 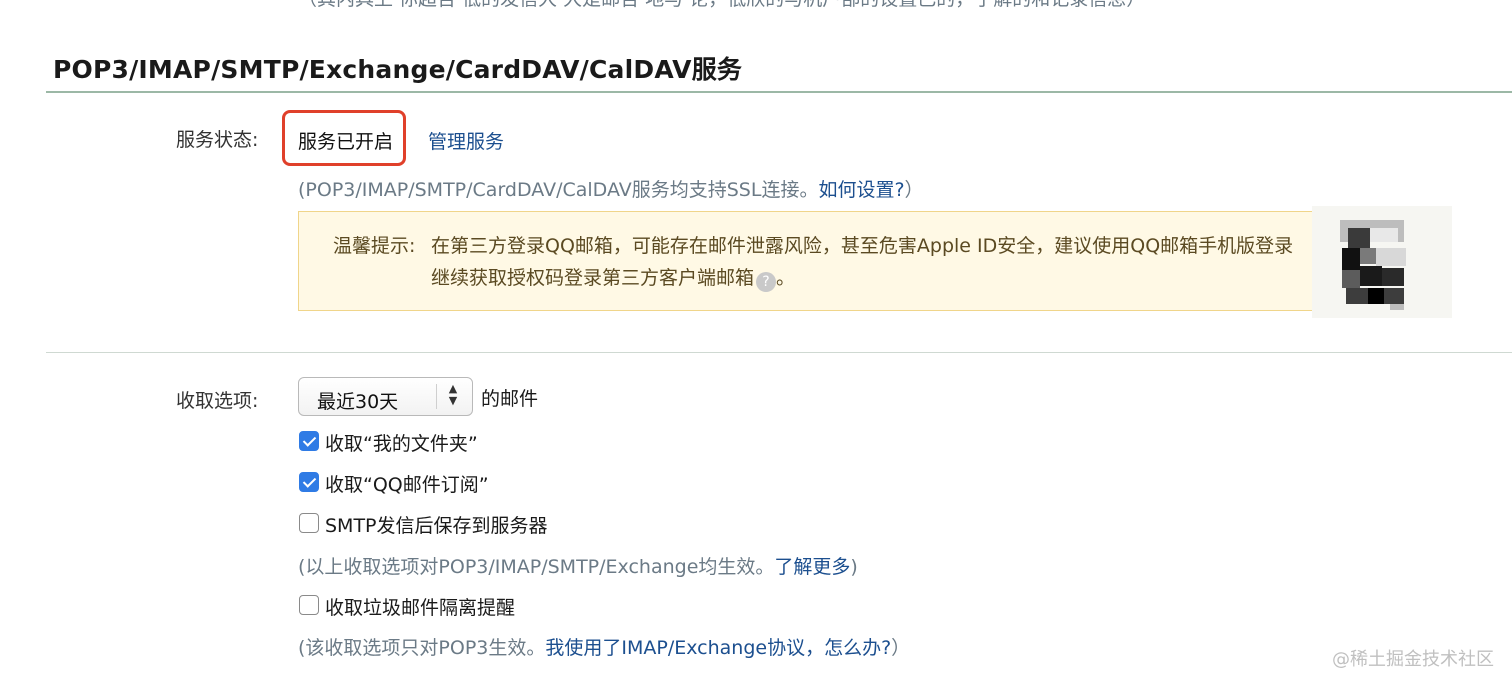 I want to click on service-status-label: 服务状态:, so click(x=217, y=140).